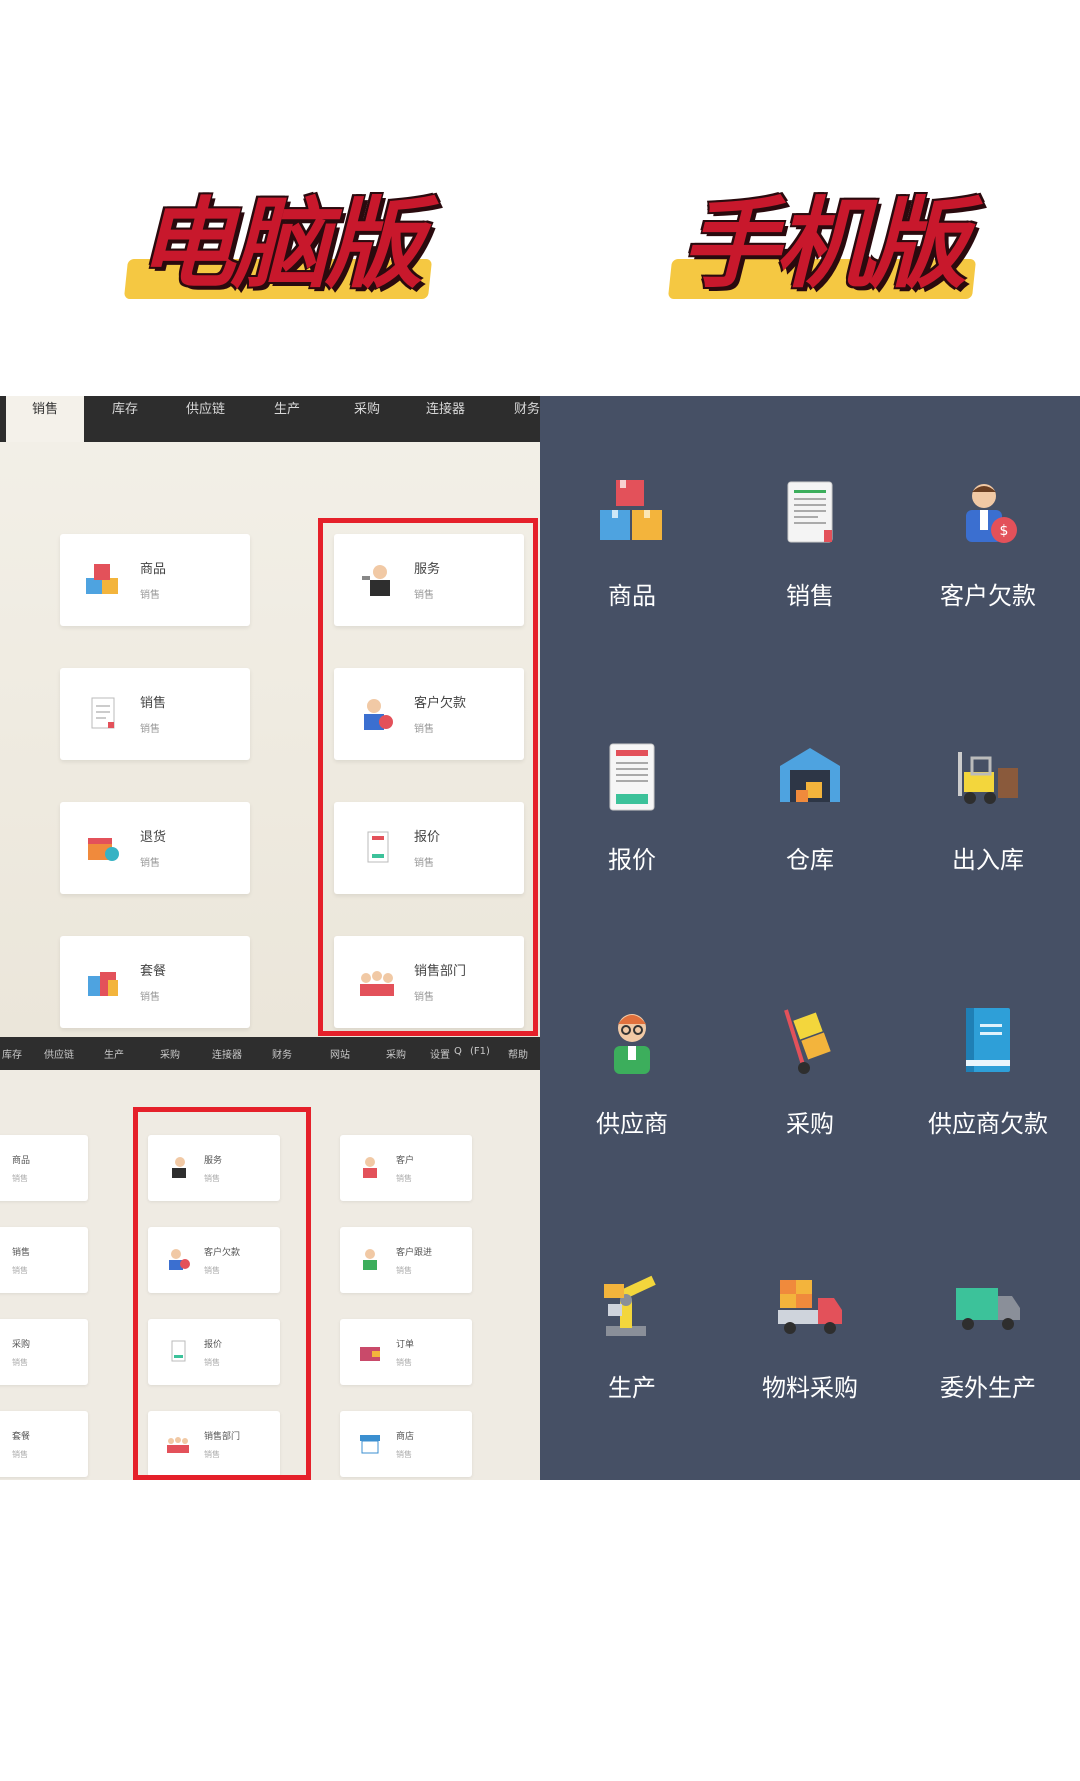  I want to click on card-title: 退货, so click(153, 837).